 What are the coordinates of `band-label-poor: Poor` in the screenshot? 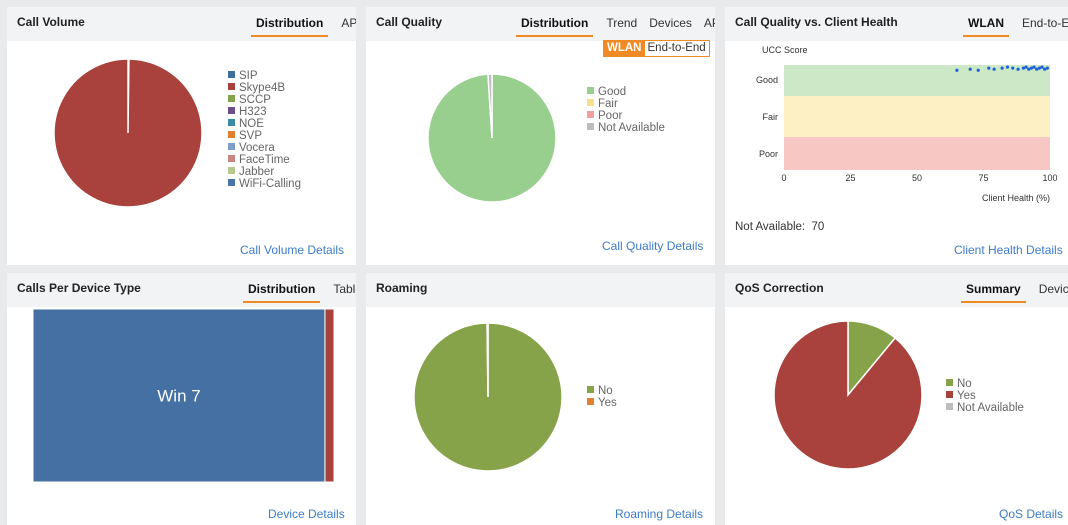 It's located at (768, 154).